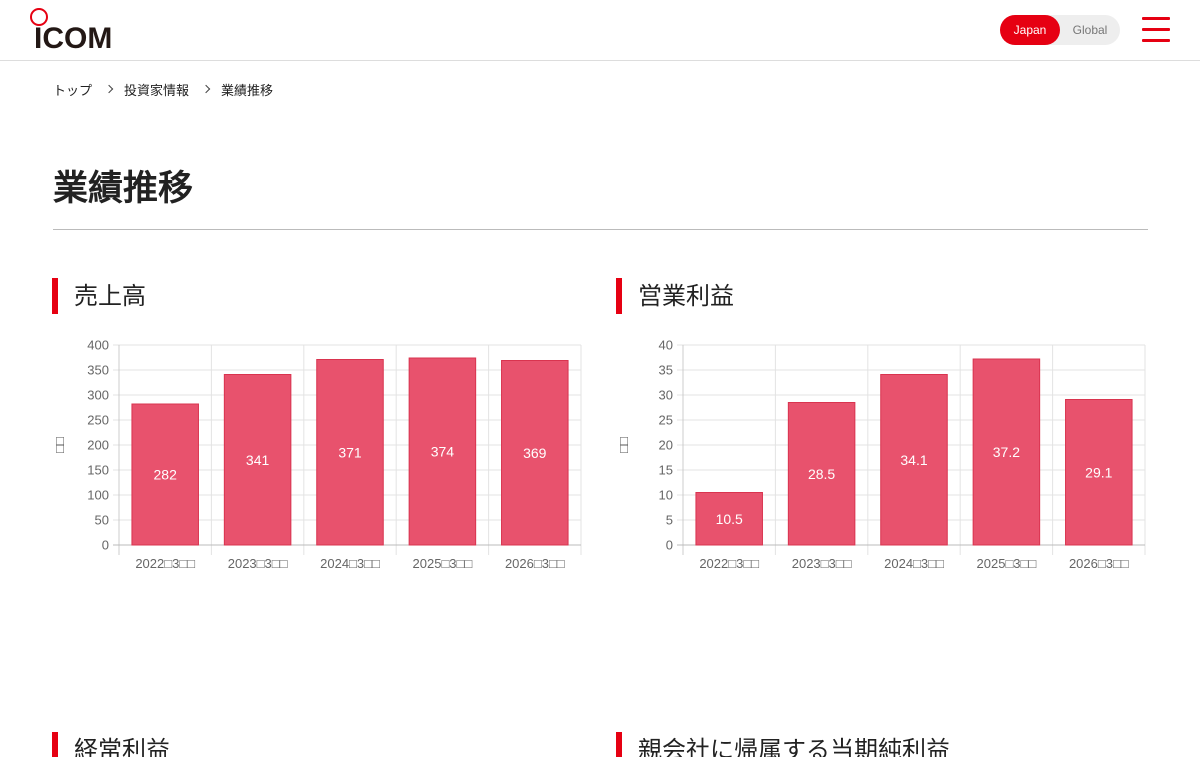  I want to click on language-toggle: Japan Global, so click(1060, 30).